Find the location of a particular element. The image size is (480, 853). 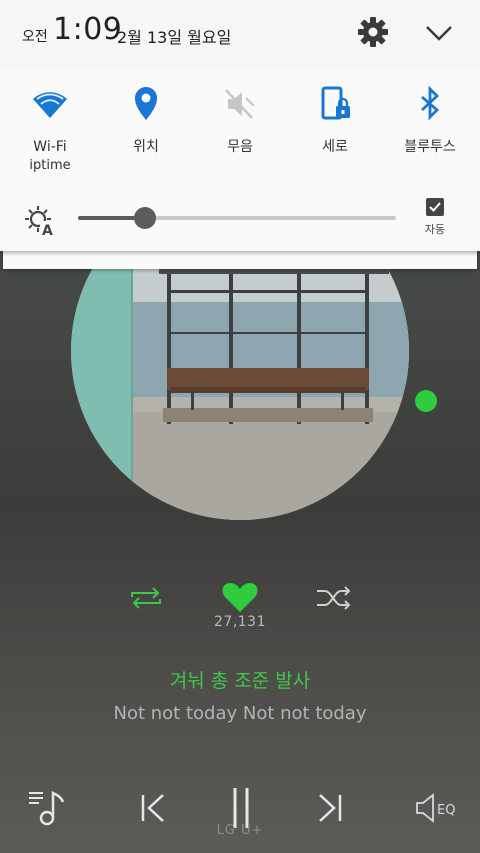

previous-icon is located at coordinates (152, 808).